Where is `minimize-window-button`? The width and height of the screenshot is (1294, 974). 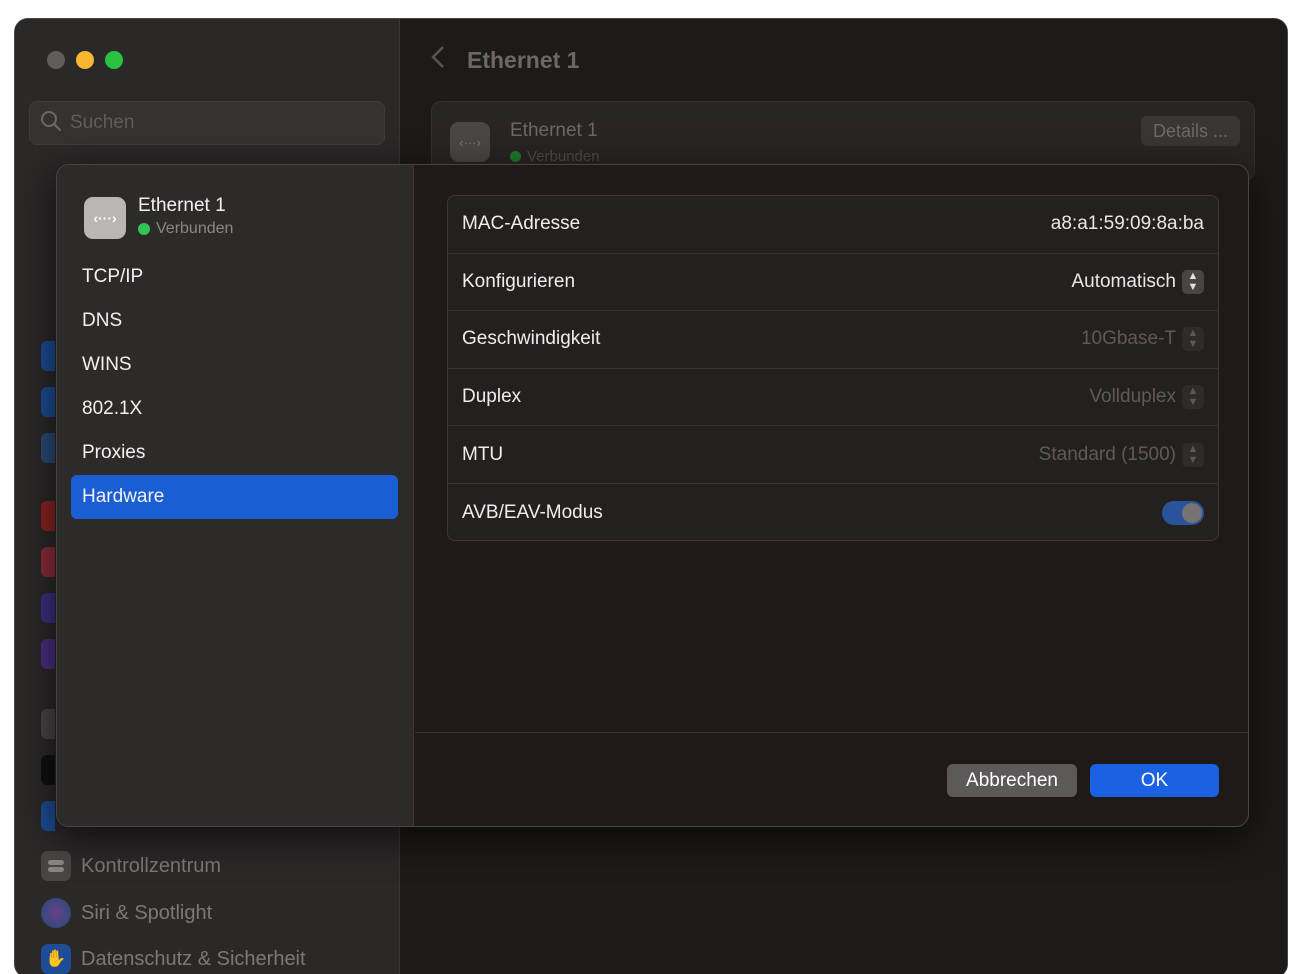
minimize-window-button is located at coordinates (85, 60).